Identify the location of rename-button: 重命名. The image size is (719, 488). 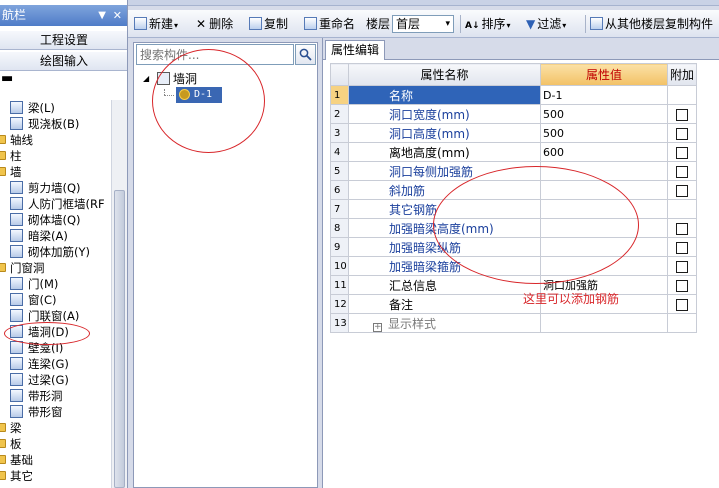
(329, 24).